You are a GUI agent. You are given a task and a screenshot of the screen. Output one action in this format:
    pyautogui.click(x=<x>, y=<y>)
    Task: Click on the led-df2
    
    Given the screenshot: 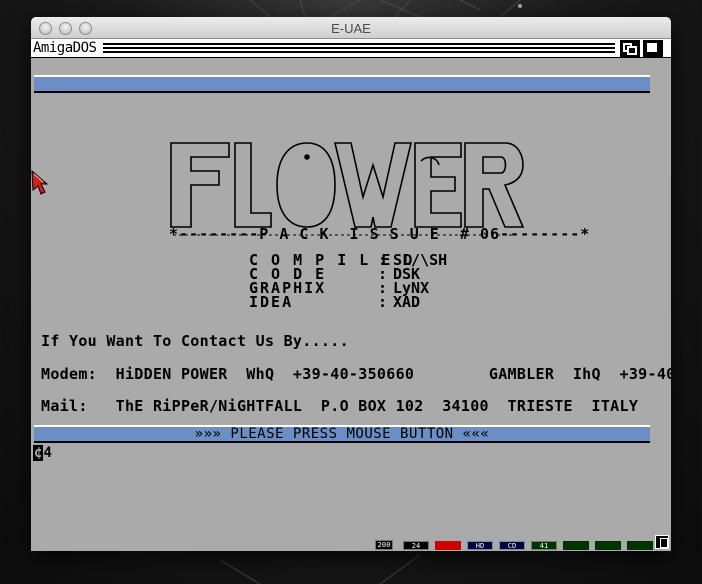 What is the action you would take?
    pyautogui.click(x=608, y=545)
    